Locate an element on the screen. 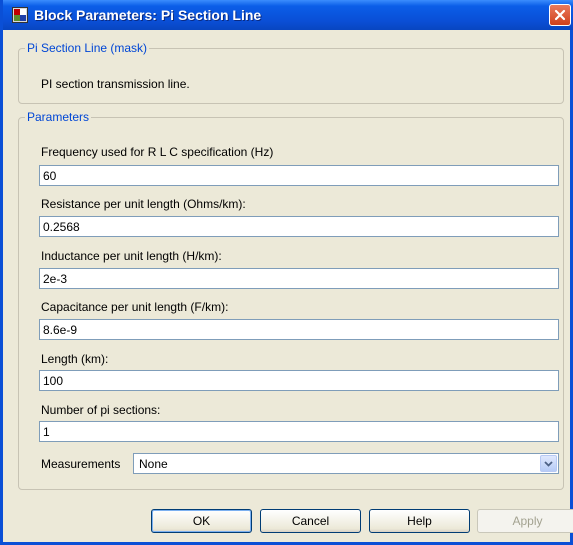 The height and width of the screenshot is (545, 573). mask-group: Pi Section Line (mask) is located at coordinates (291, 72).